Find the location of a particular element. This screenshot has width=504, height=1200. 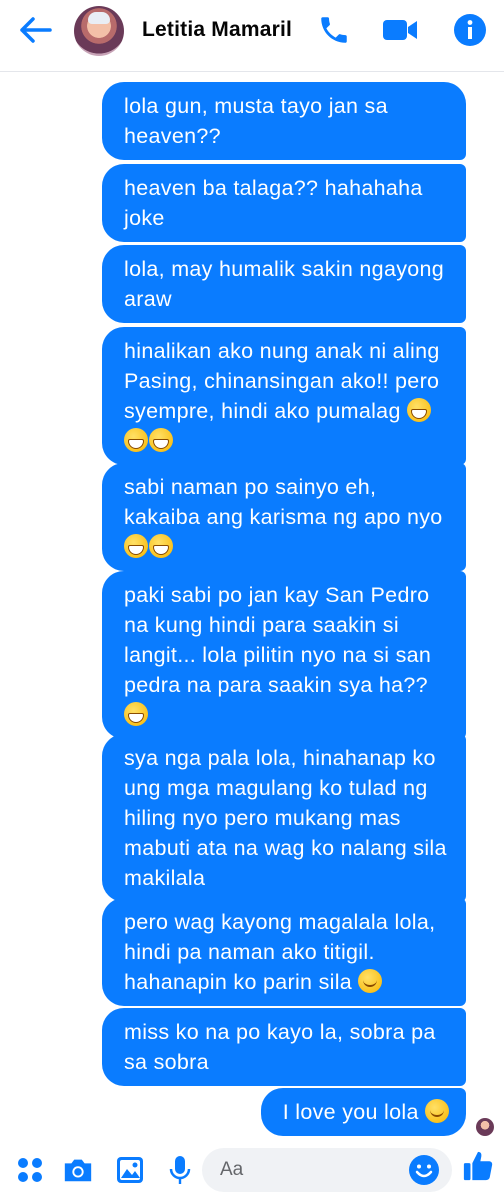

thumbs-up-icon is located at coordinates (478, 1166).